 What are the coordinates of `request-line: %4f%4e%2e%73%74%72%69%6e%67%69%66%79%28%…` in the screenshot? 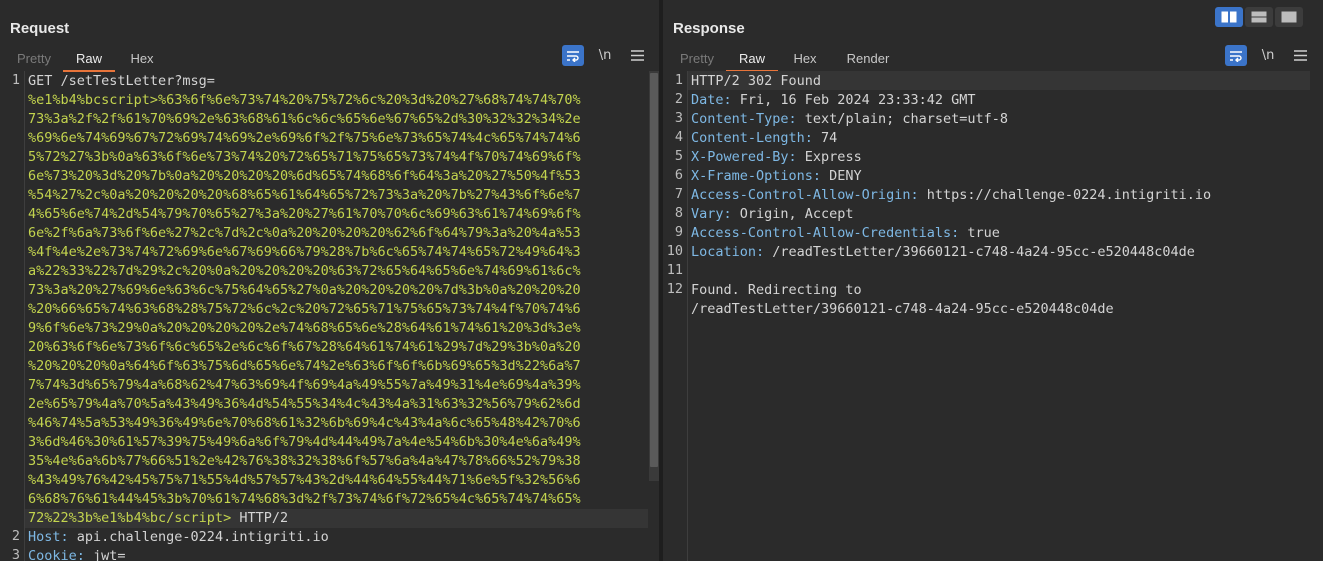 It's located at (304, 252).